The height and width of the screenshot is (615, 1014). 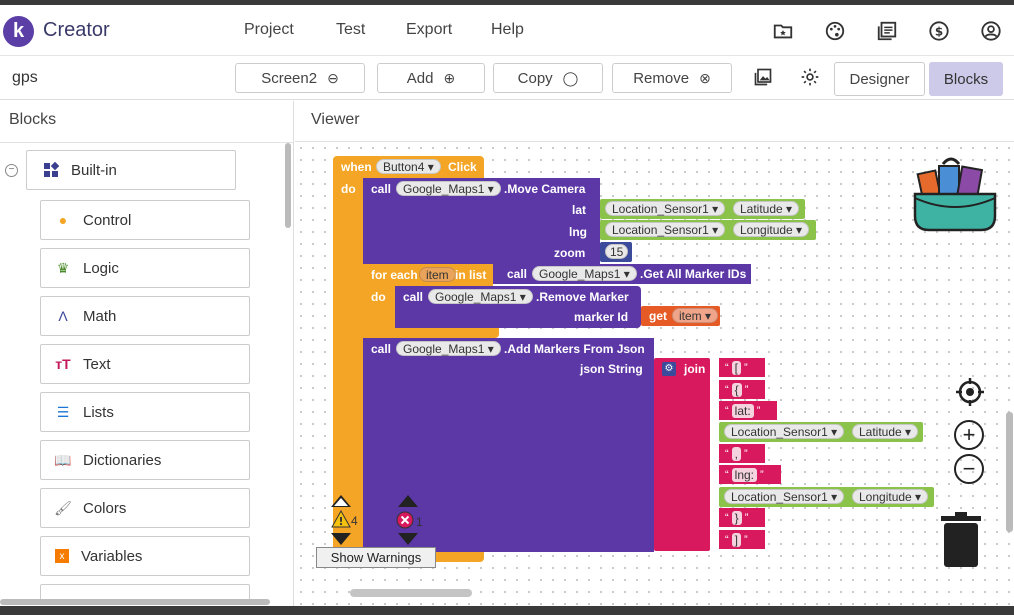 I want to click on collapse-icon: −, so click(x=11, y=170).